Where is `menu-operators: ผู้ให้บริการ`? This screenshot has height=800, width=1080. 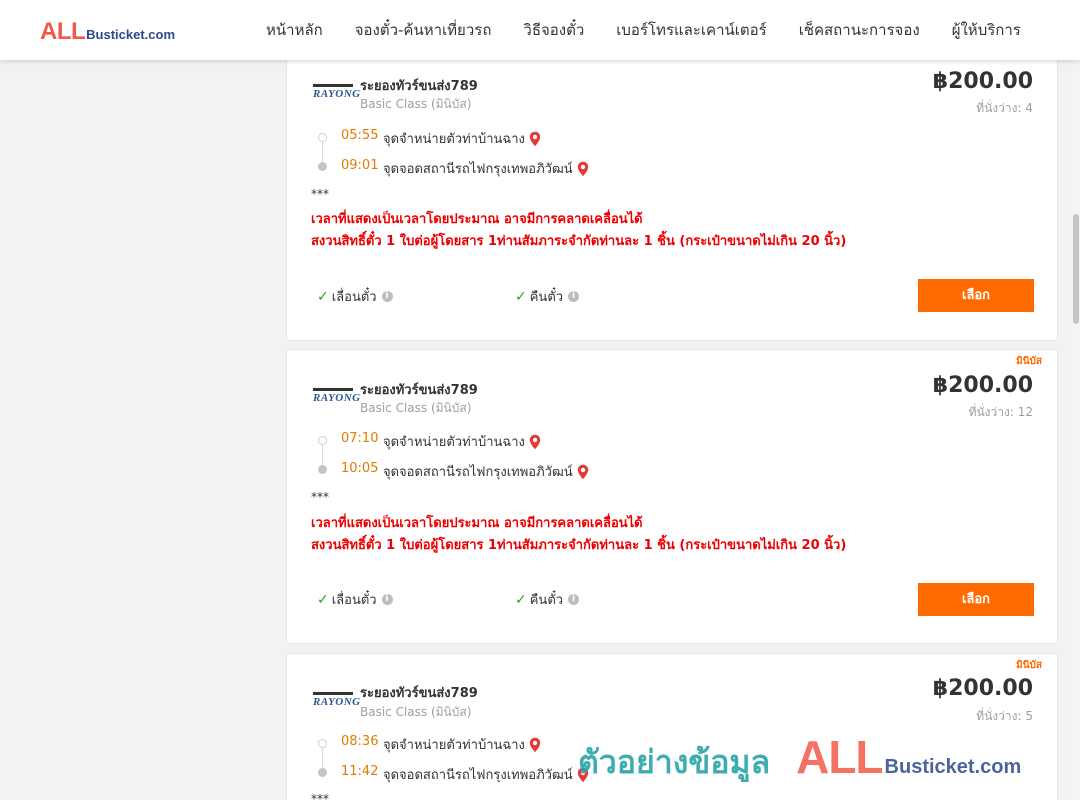 menu-operators: ผู้ให้บริการ is located at coordinates (986, 30).